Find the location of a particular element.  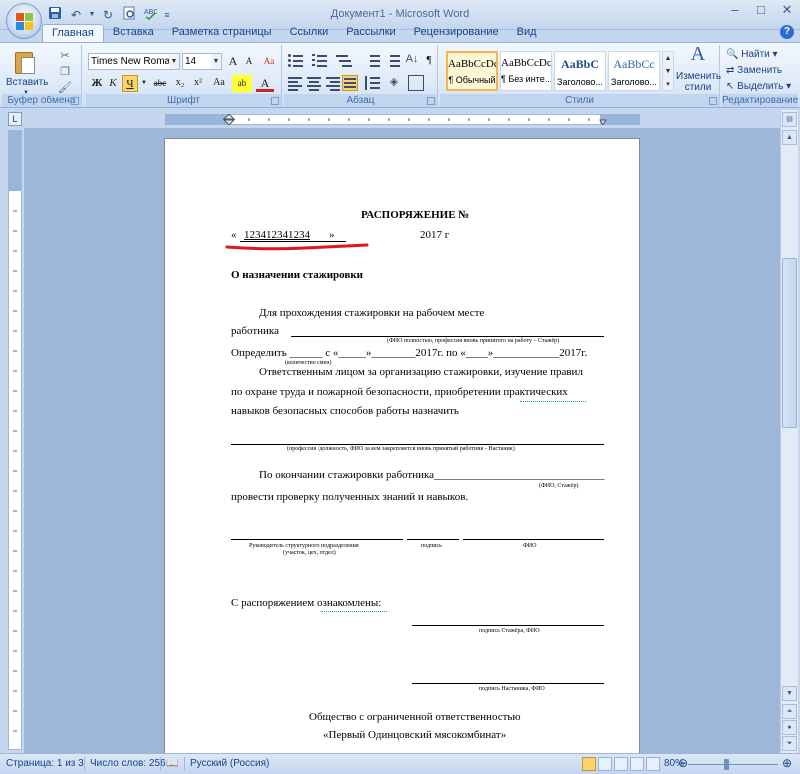

paragraph-launcher-icon is located at coordinates (431, 101).